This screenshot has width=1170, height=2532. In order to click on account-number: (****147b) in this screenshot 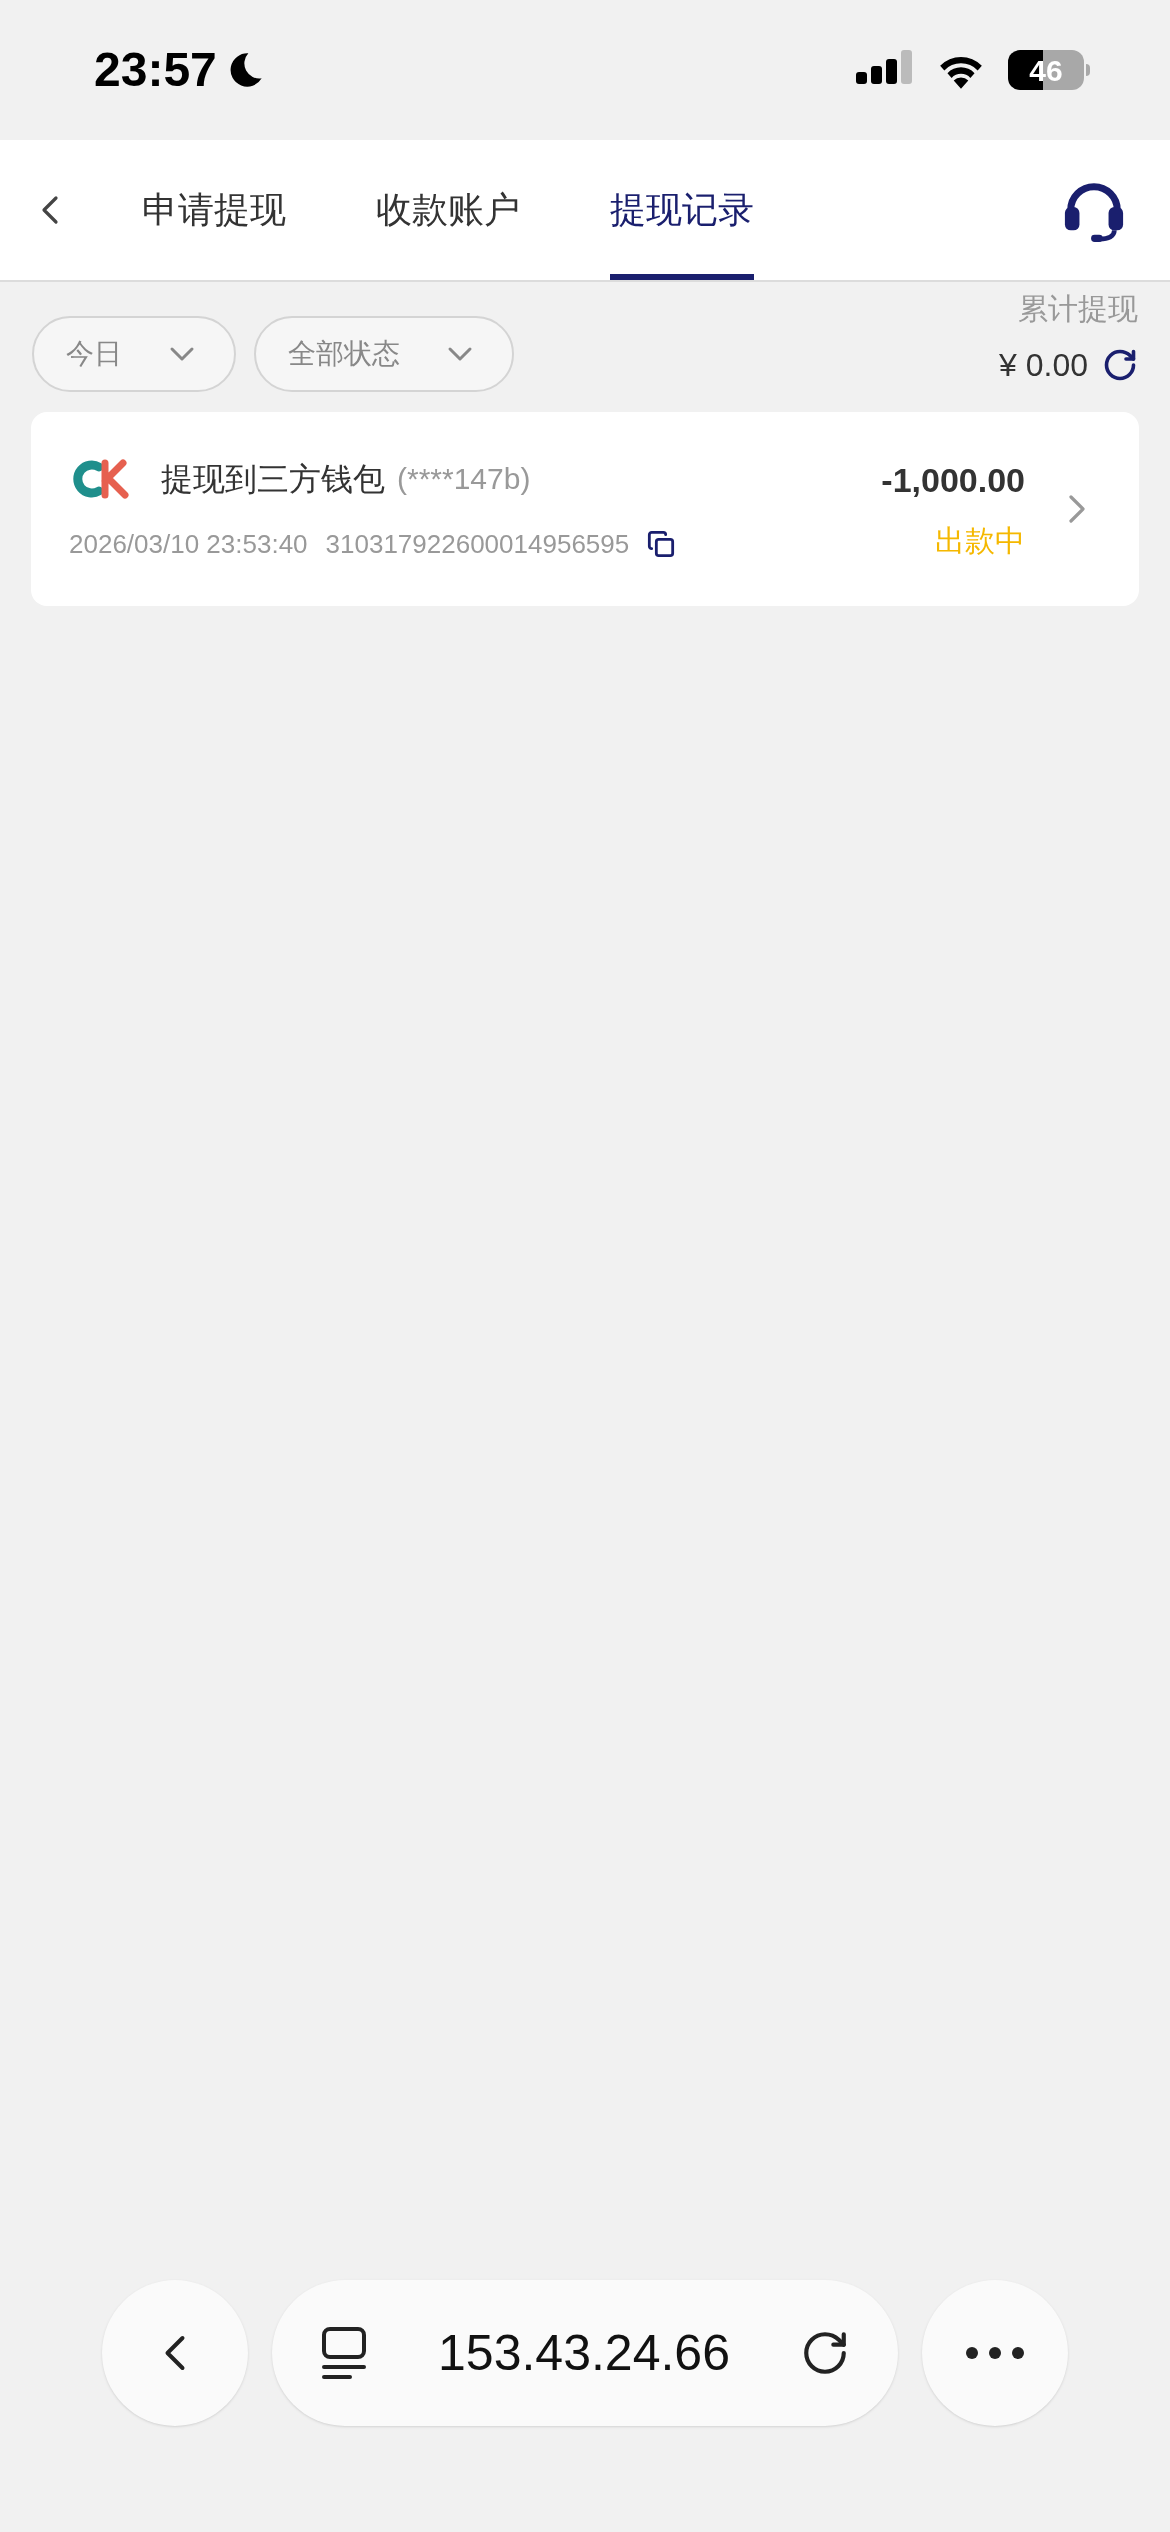, I will do `click(464, 479)`.